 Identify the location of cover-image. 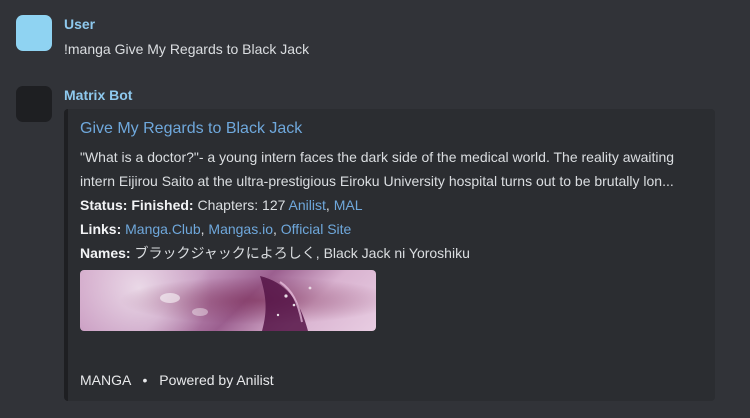
(228, 300).